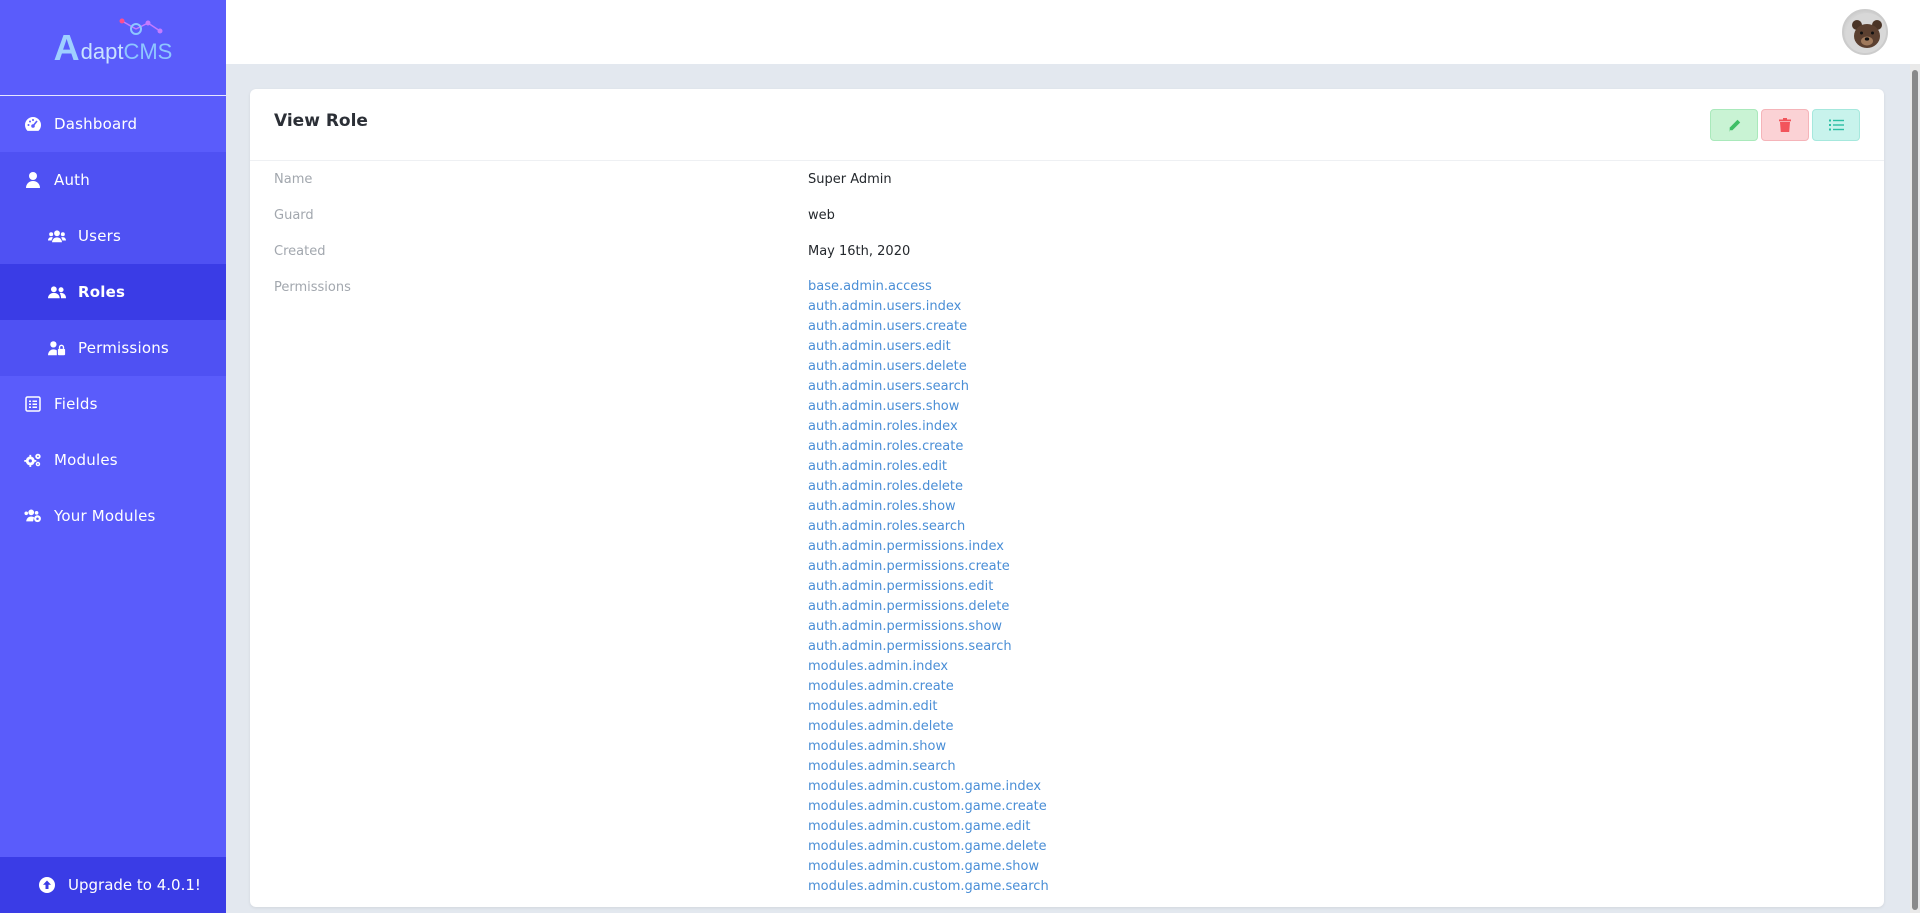  What do you see at coordinates (821, 215) in the screenshot?
I see `field-value: web` at bounding box center [821, 215].